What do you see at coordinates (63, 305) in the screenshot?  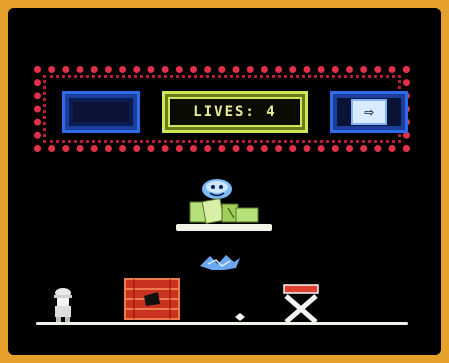 I see `player-character-sprite` at bounding box center [63, 305].